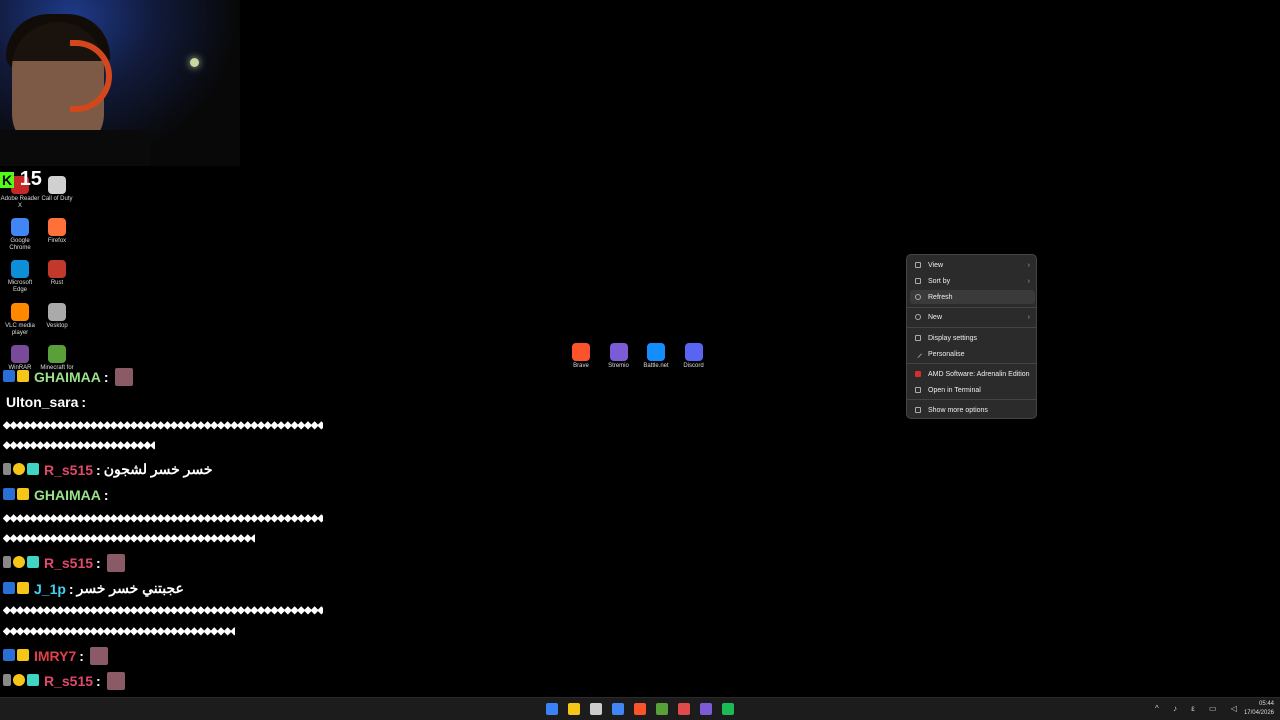 The height and width of the screenshot is (720, 1280). What do you see at coordinates (57, 273) in the screenshot?
I see `desktop-icon: Rust` at bounding box center [57, 273].